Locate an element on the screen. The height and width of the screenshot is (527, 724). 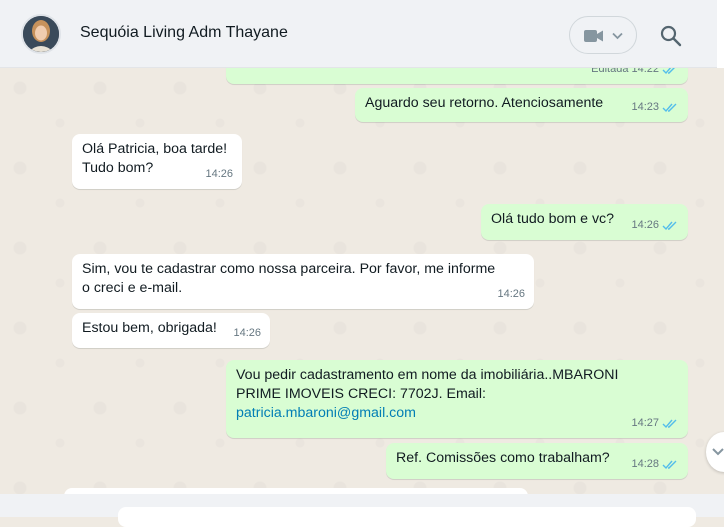
search-button is located at coordinates (671, 36).